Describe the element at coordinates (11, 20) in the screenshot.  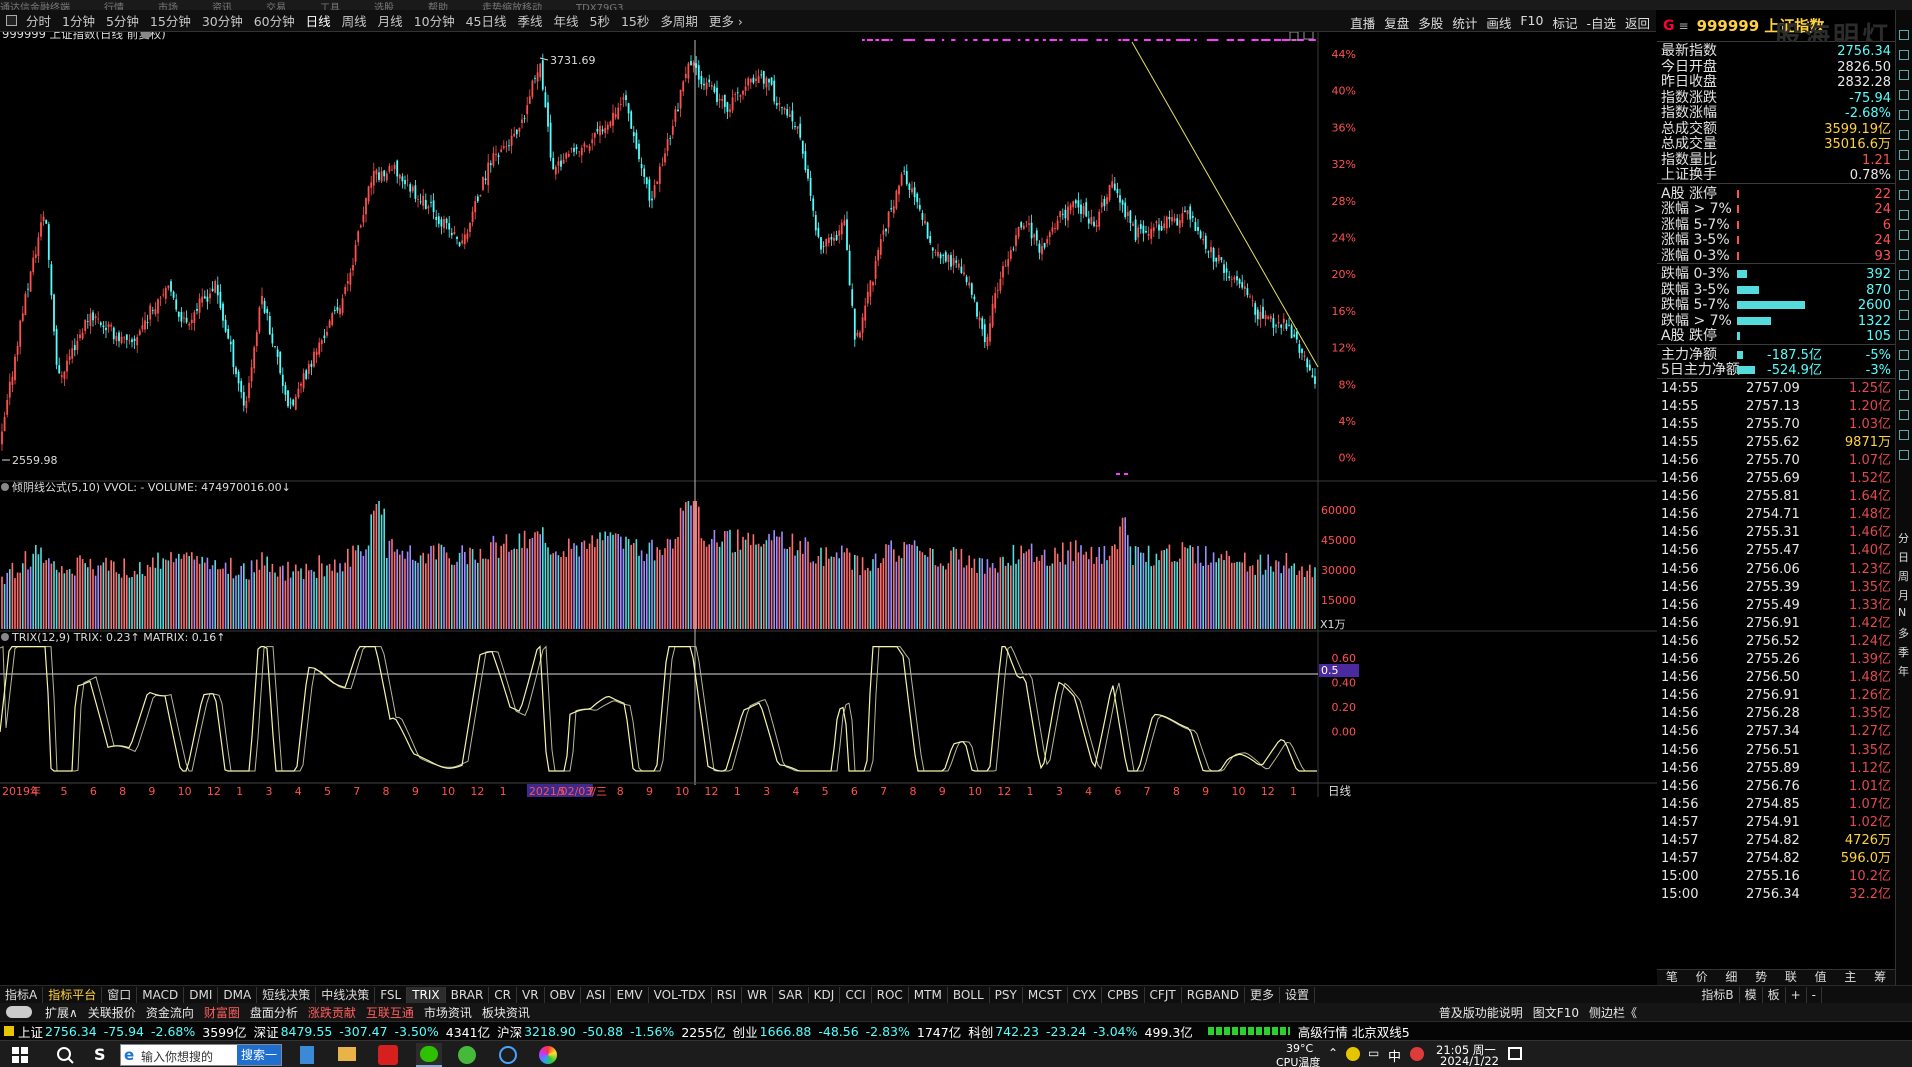
I see `toolbar-menu-icon` at that location.